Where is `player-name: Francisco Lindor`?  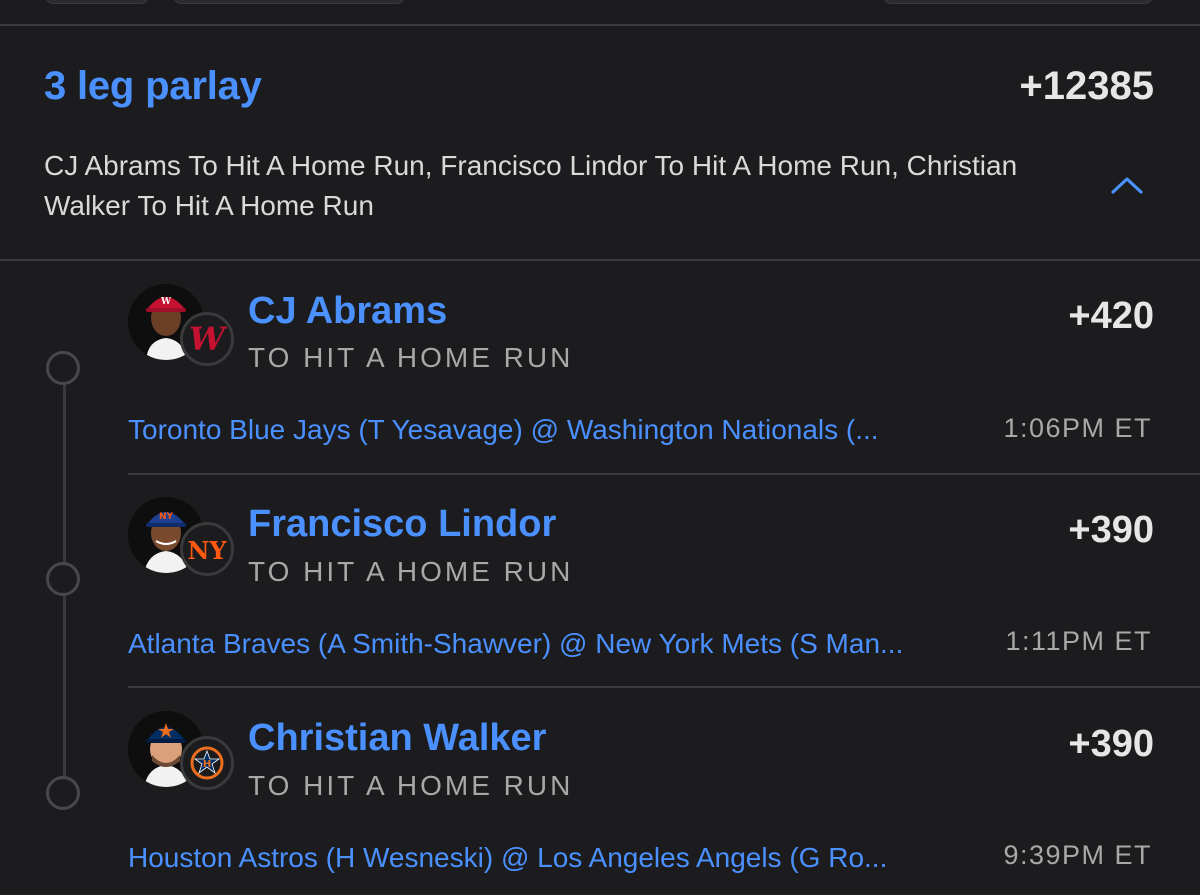
player-name: Francisco Lindor is located at coordinates (402, 524).